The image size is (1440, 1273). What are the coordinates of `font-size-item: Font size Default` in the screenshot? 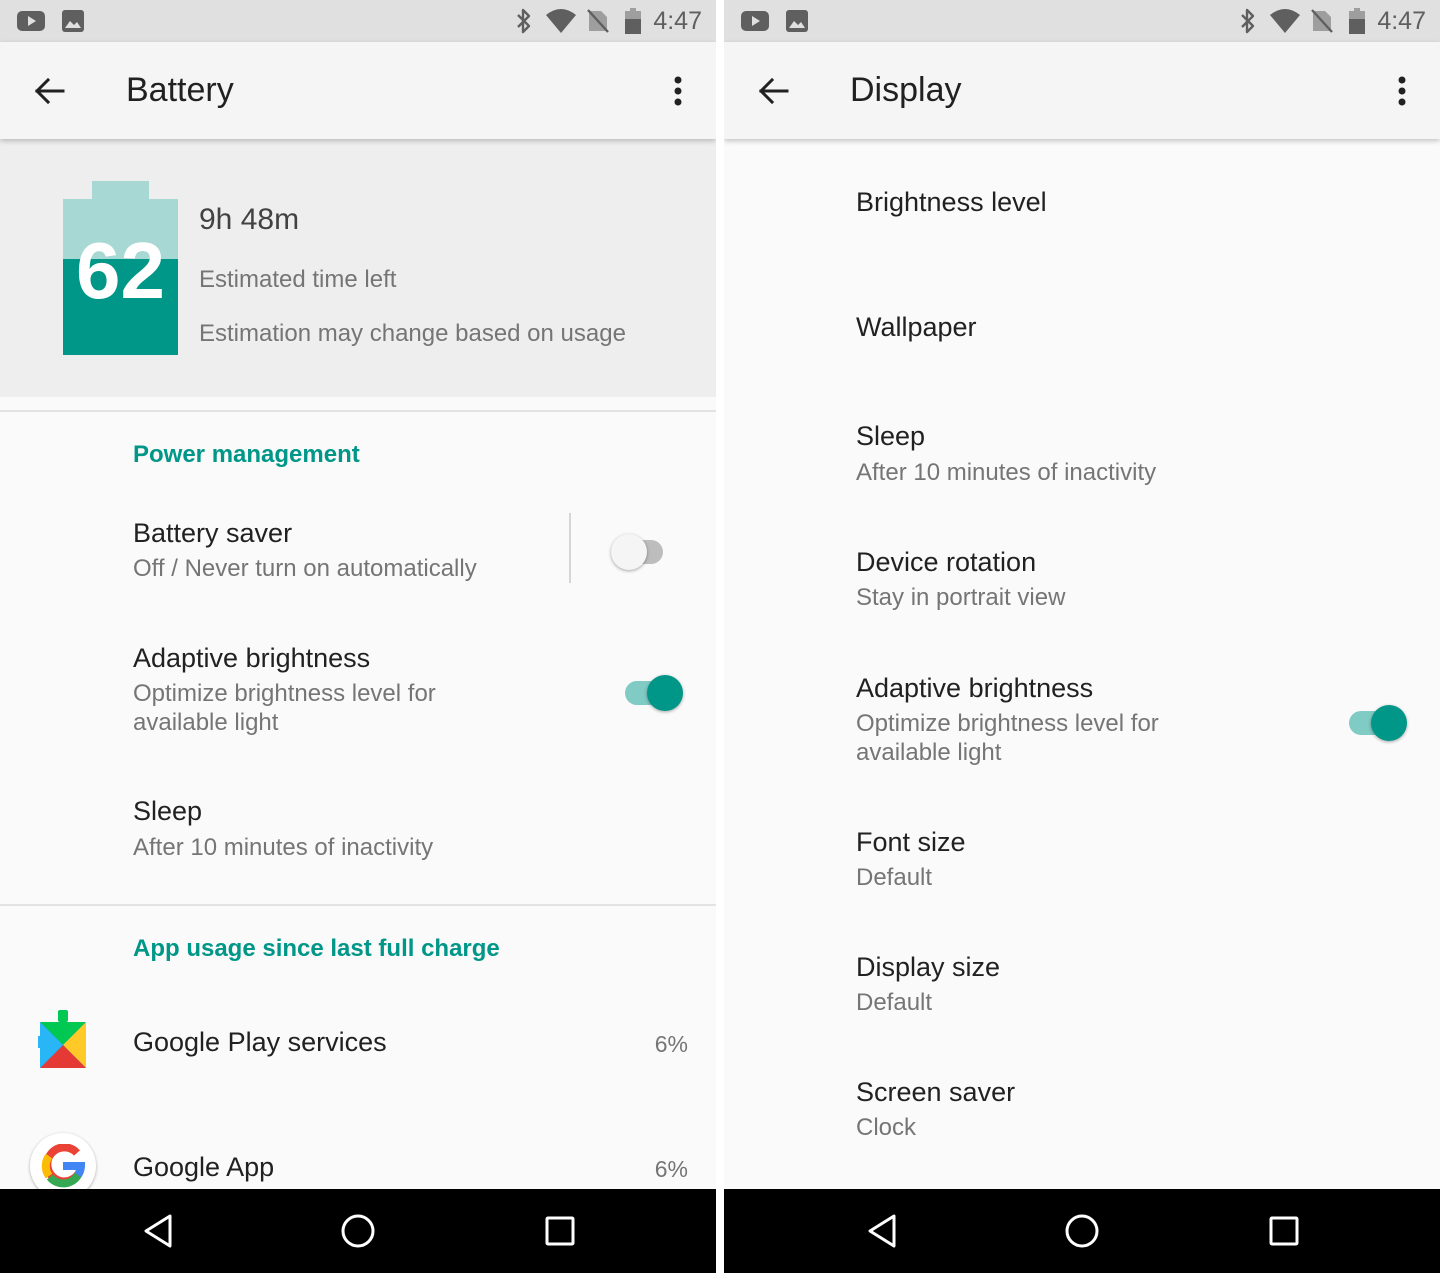 It's located at (1082, 862).